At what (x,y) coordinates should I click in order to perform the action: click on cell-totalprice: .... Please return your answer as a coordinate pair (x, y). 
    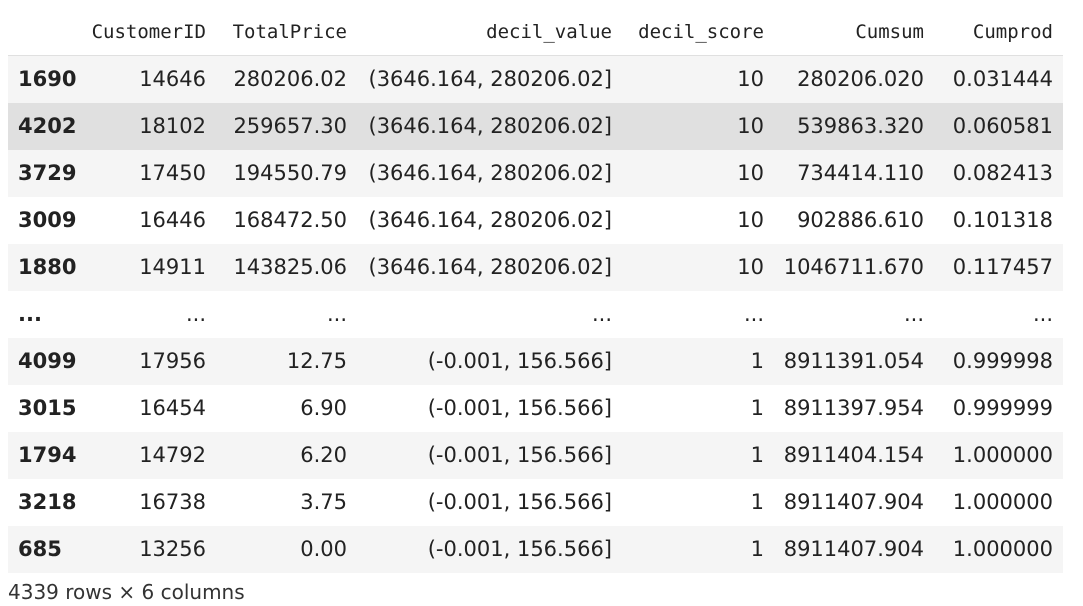
    Looking at the image, I should click on (336, 314).